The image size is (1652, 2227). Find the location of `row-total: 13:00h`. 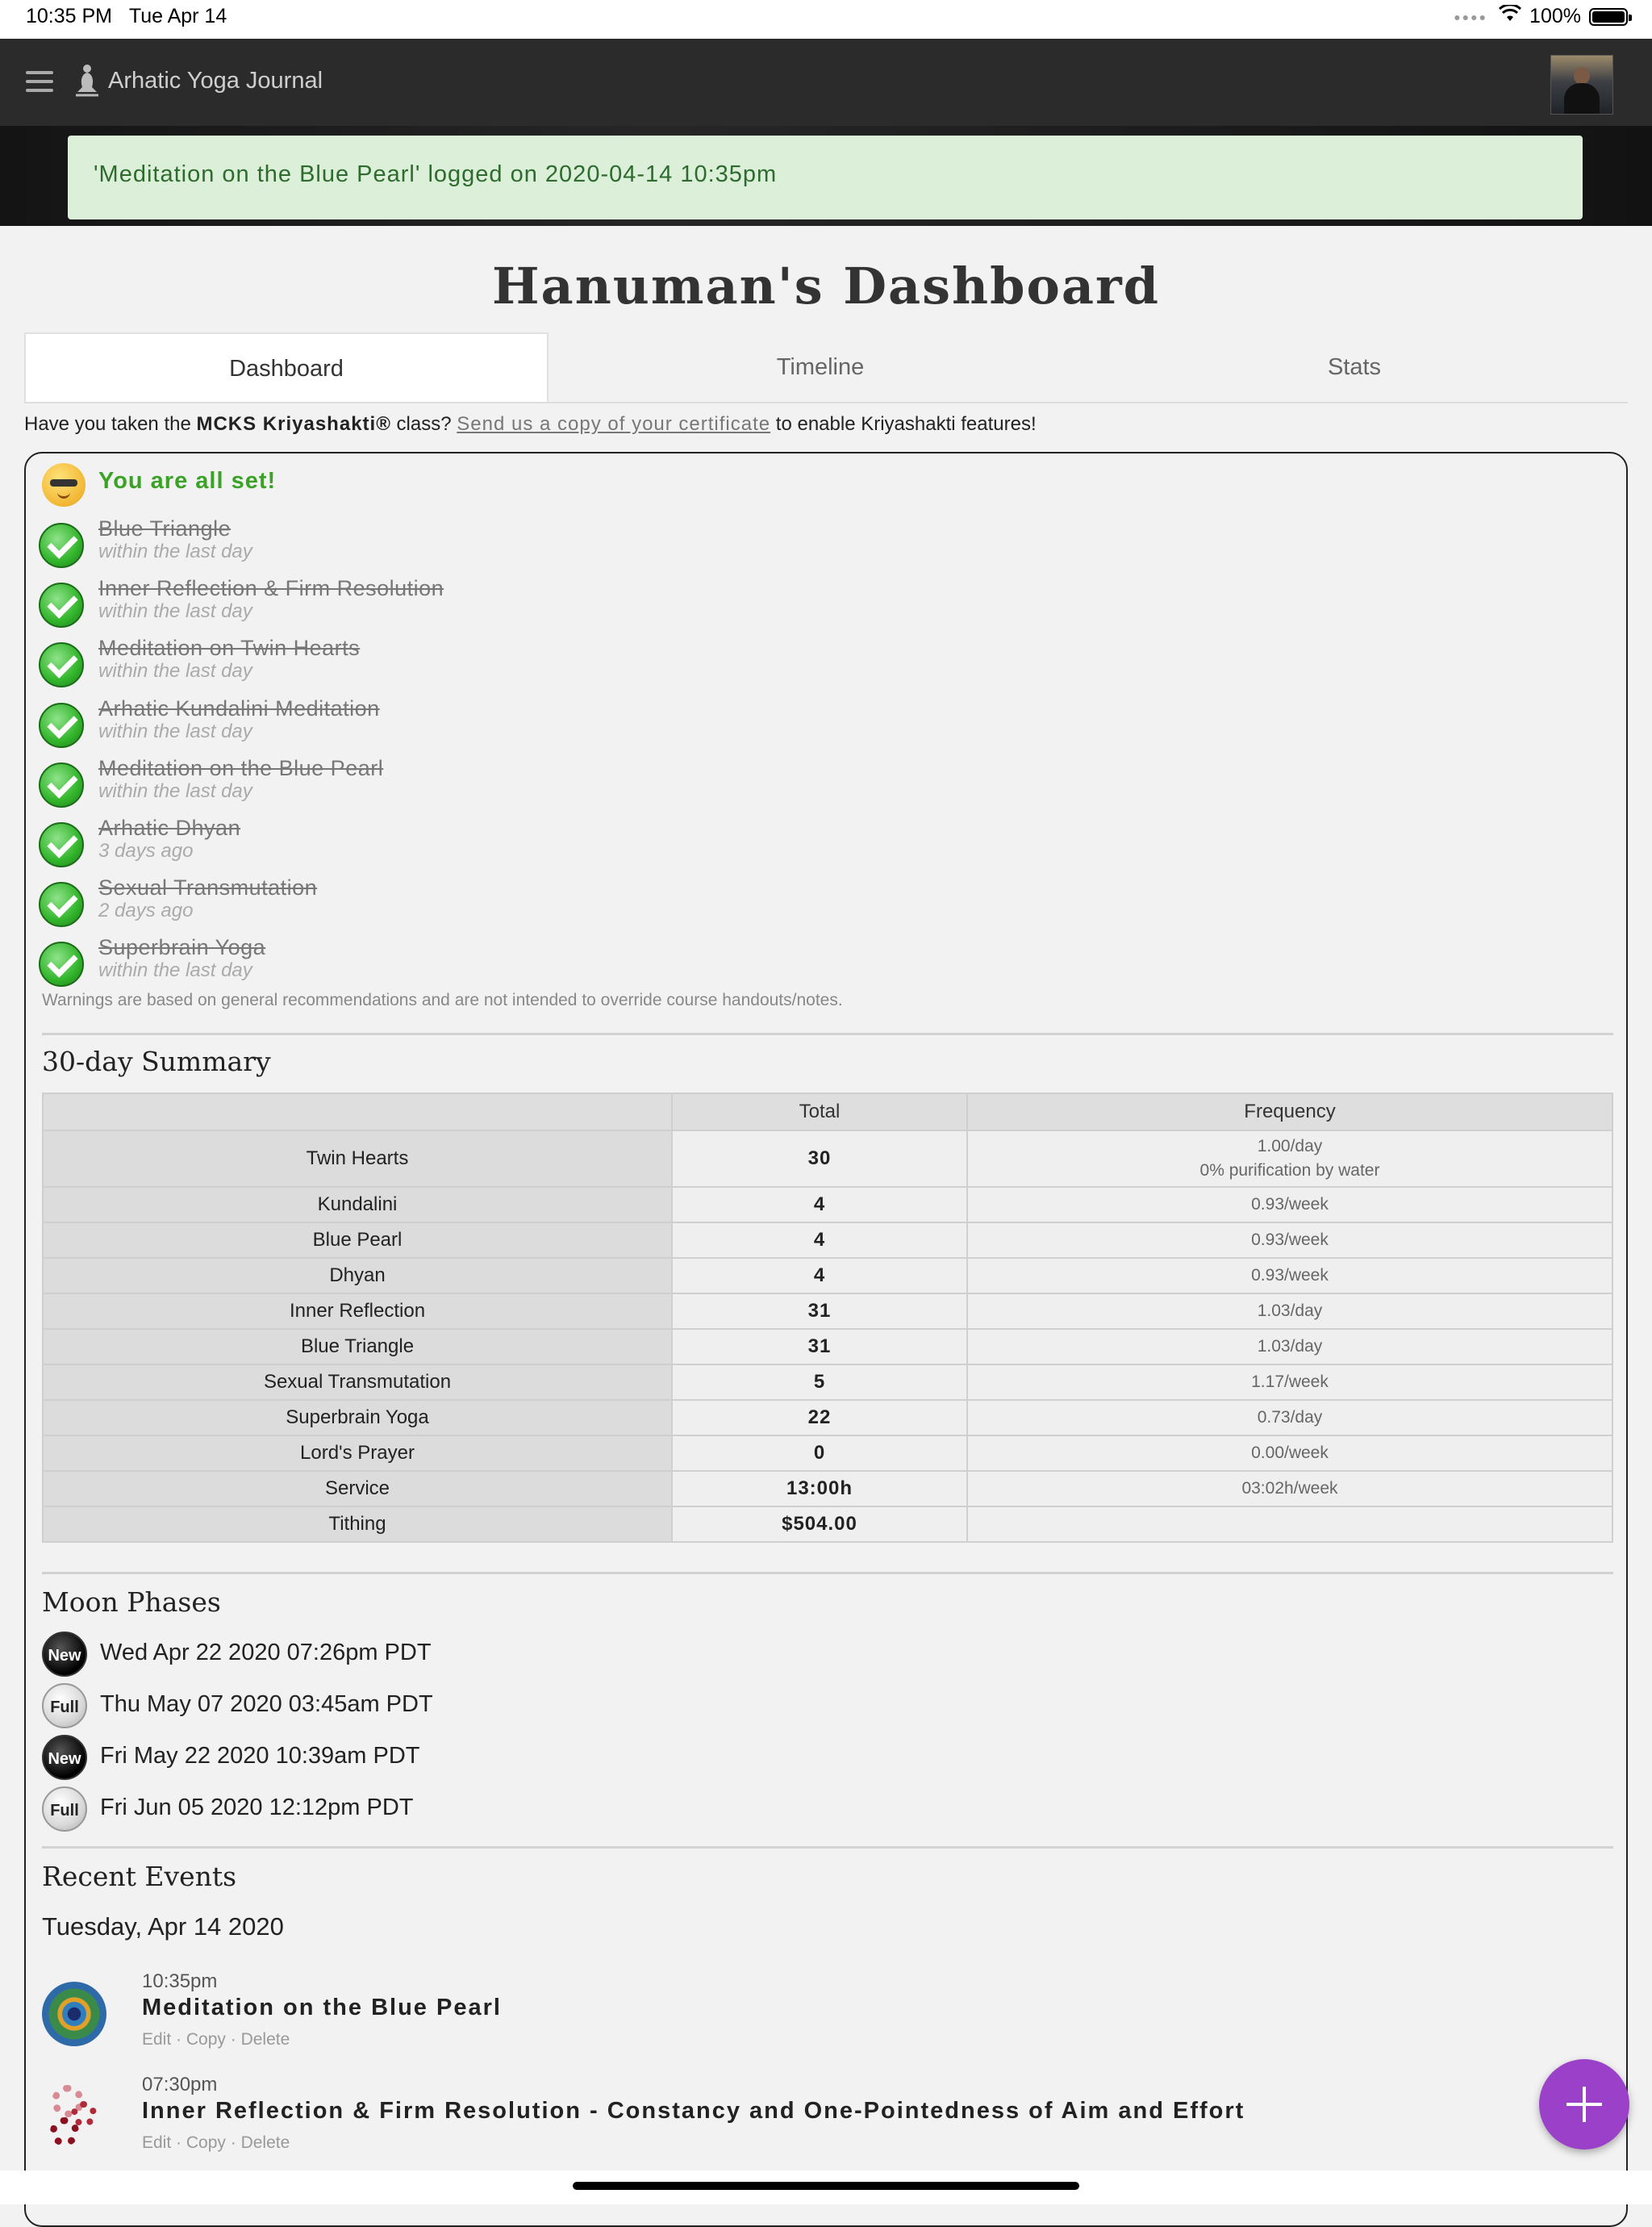

row-total: 13:00h is located at coordinates (820, 1488).